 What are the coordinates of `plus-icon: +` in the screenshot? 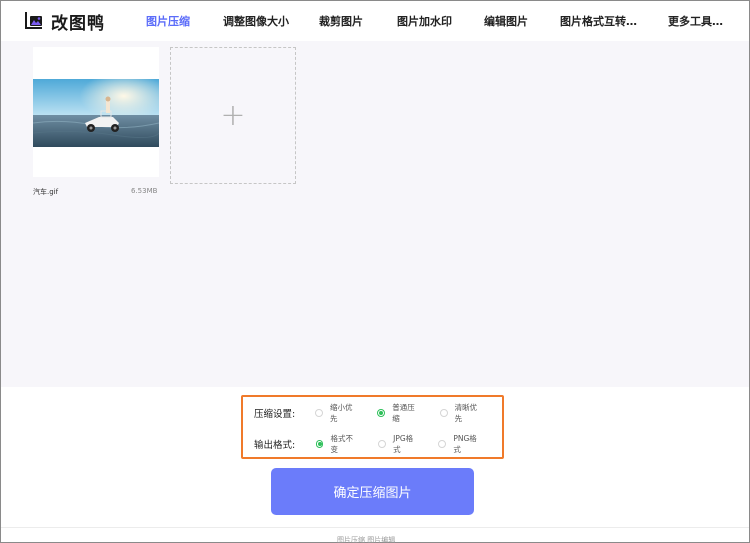 It's located at (233, 115).